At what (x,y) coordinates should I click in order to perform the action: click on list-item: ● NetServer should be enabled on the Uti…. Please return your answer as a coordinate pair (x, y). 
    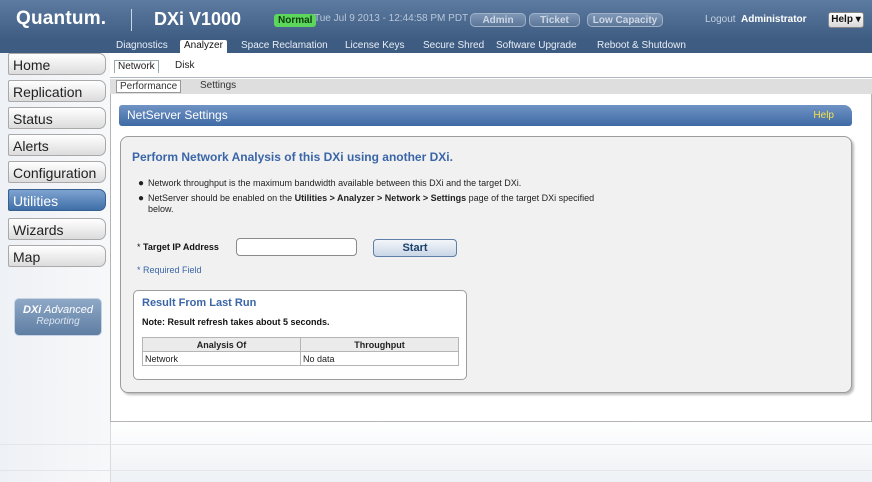
    Looking at the image, I should click on (373, 204).